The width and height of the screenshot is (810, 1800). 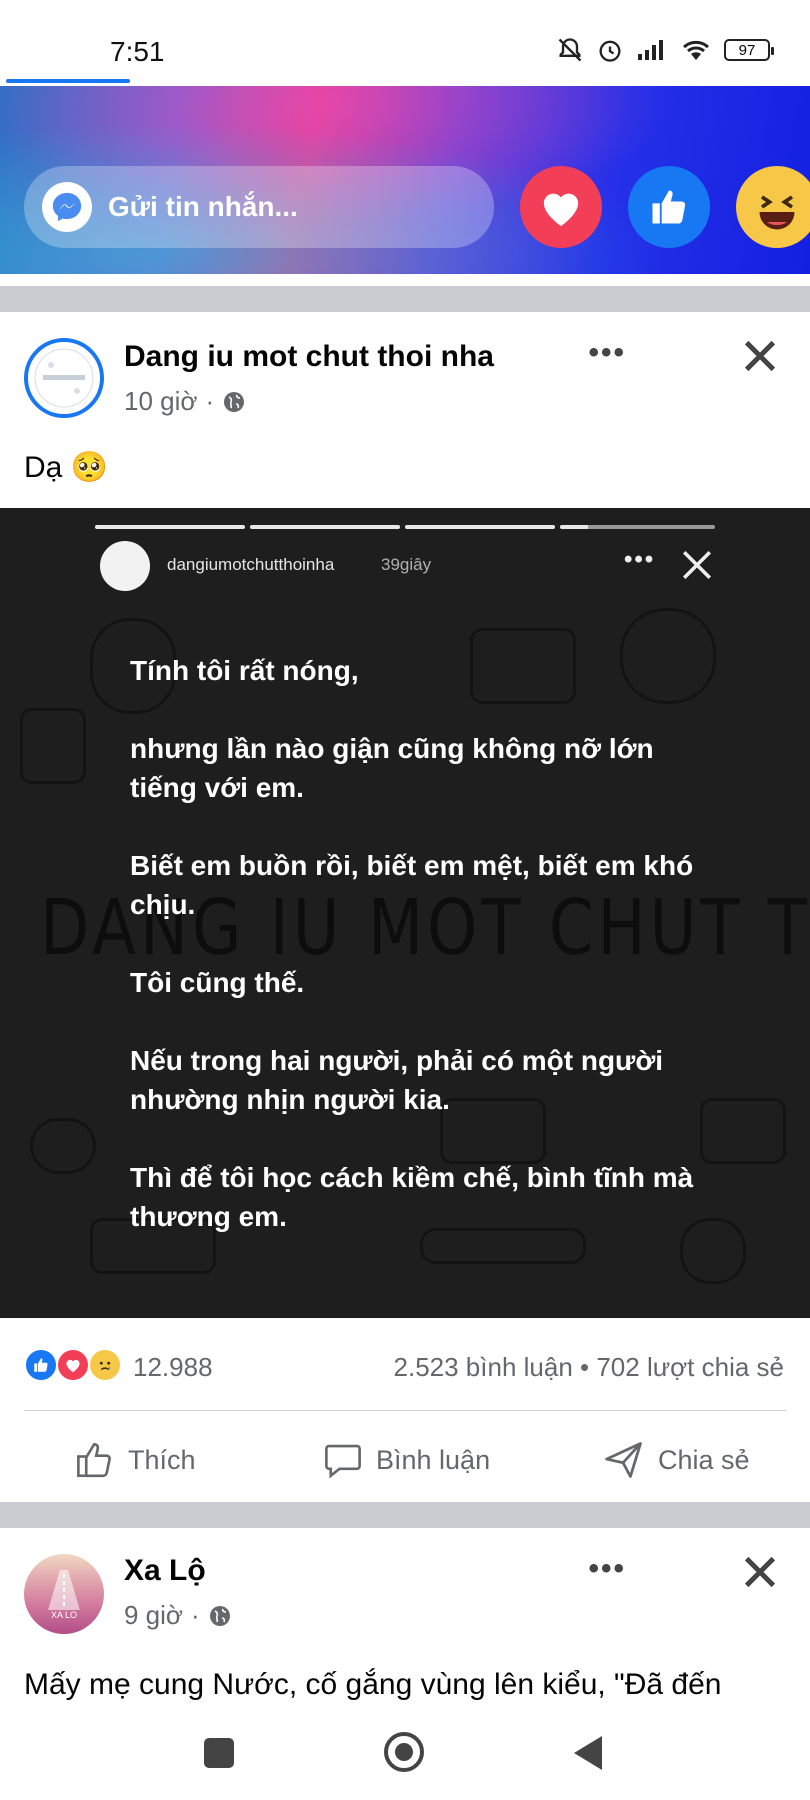 I want to click on page-avatar: XA LO, so click(x=64, y=1594).